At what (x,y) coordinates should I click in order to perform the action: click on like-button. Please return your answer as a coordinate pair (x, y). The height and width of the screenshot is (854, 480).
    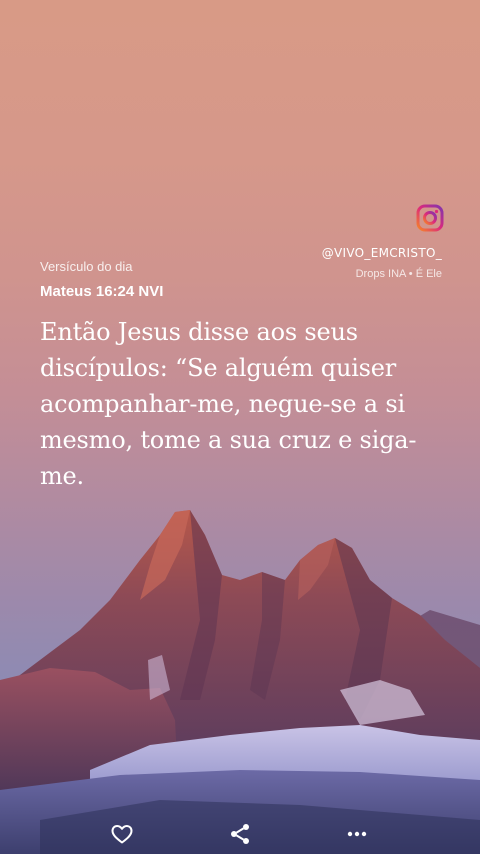
    Looking at the image, I should click on (122, 834).